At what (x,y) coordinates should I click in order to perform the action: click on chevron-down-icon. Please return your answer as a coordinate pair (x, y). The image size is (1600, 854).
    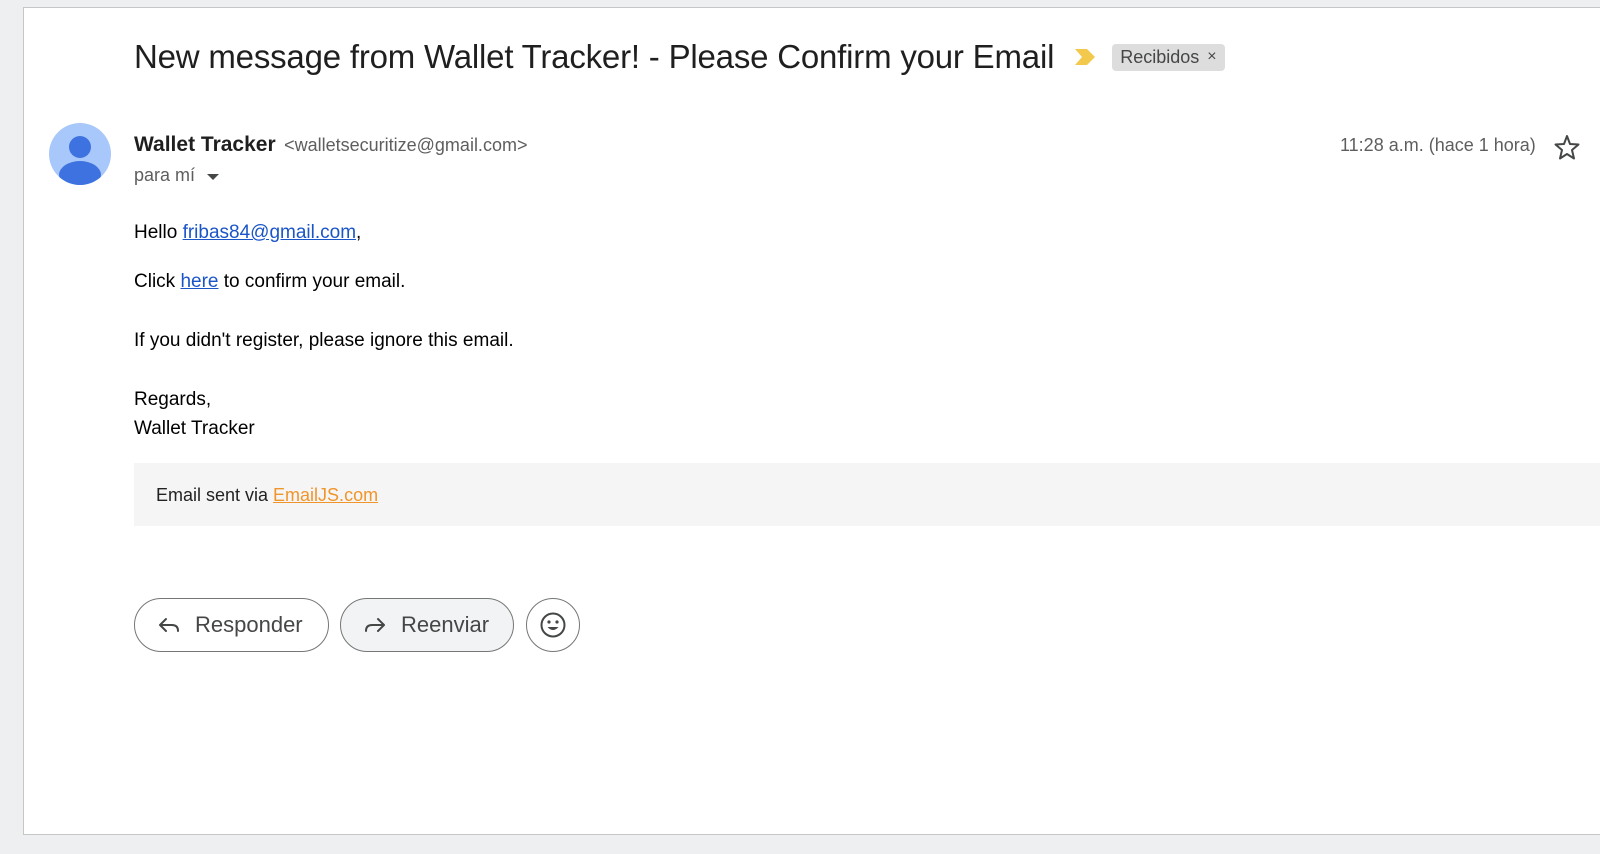
    Looking at the image, I should click on (213, 176).